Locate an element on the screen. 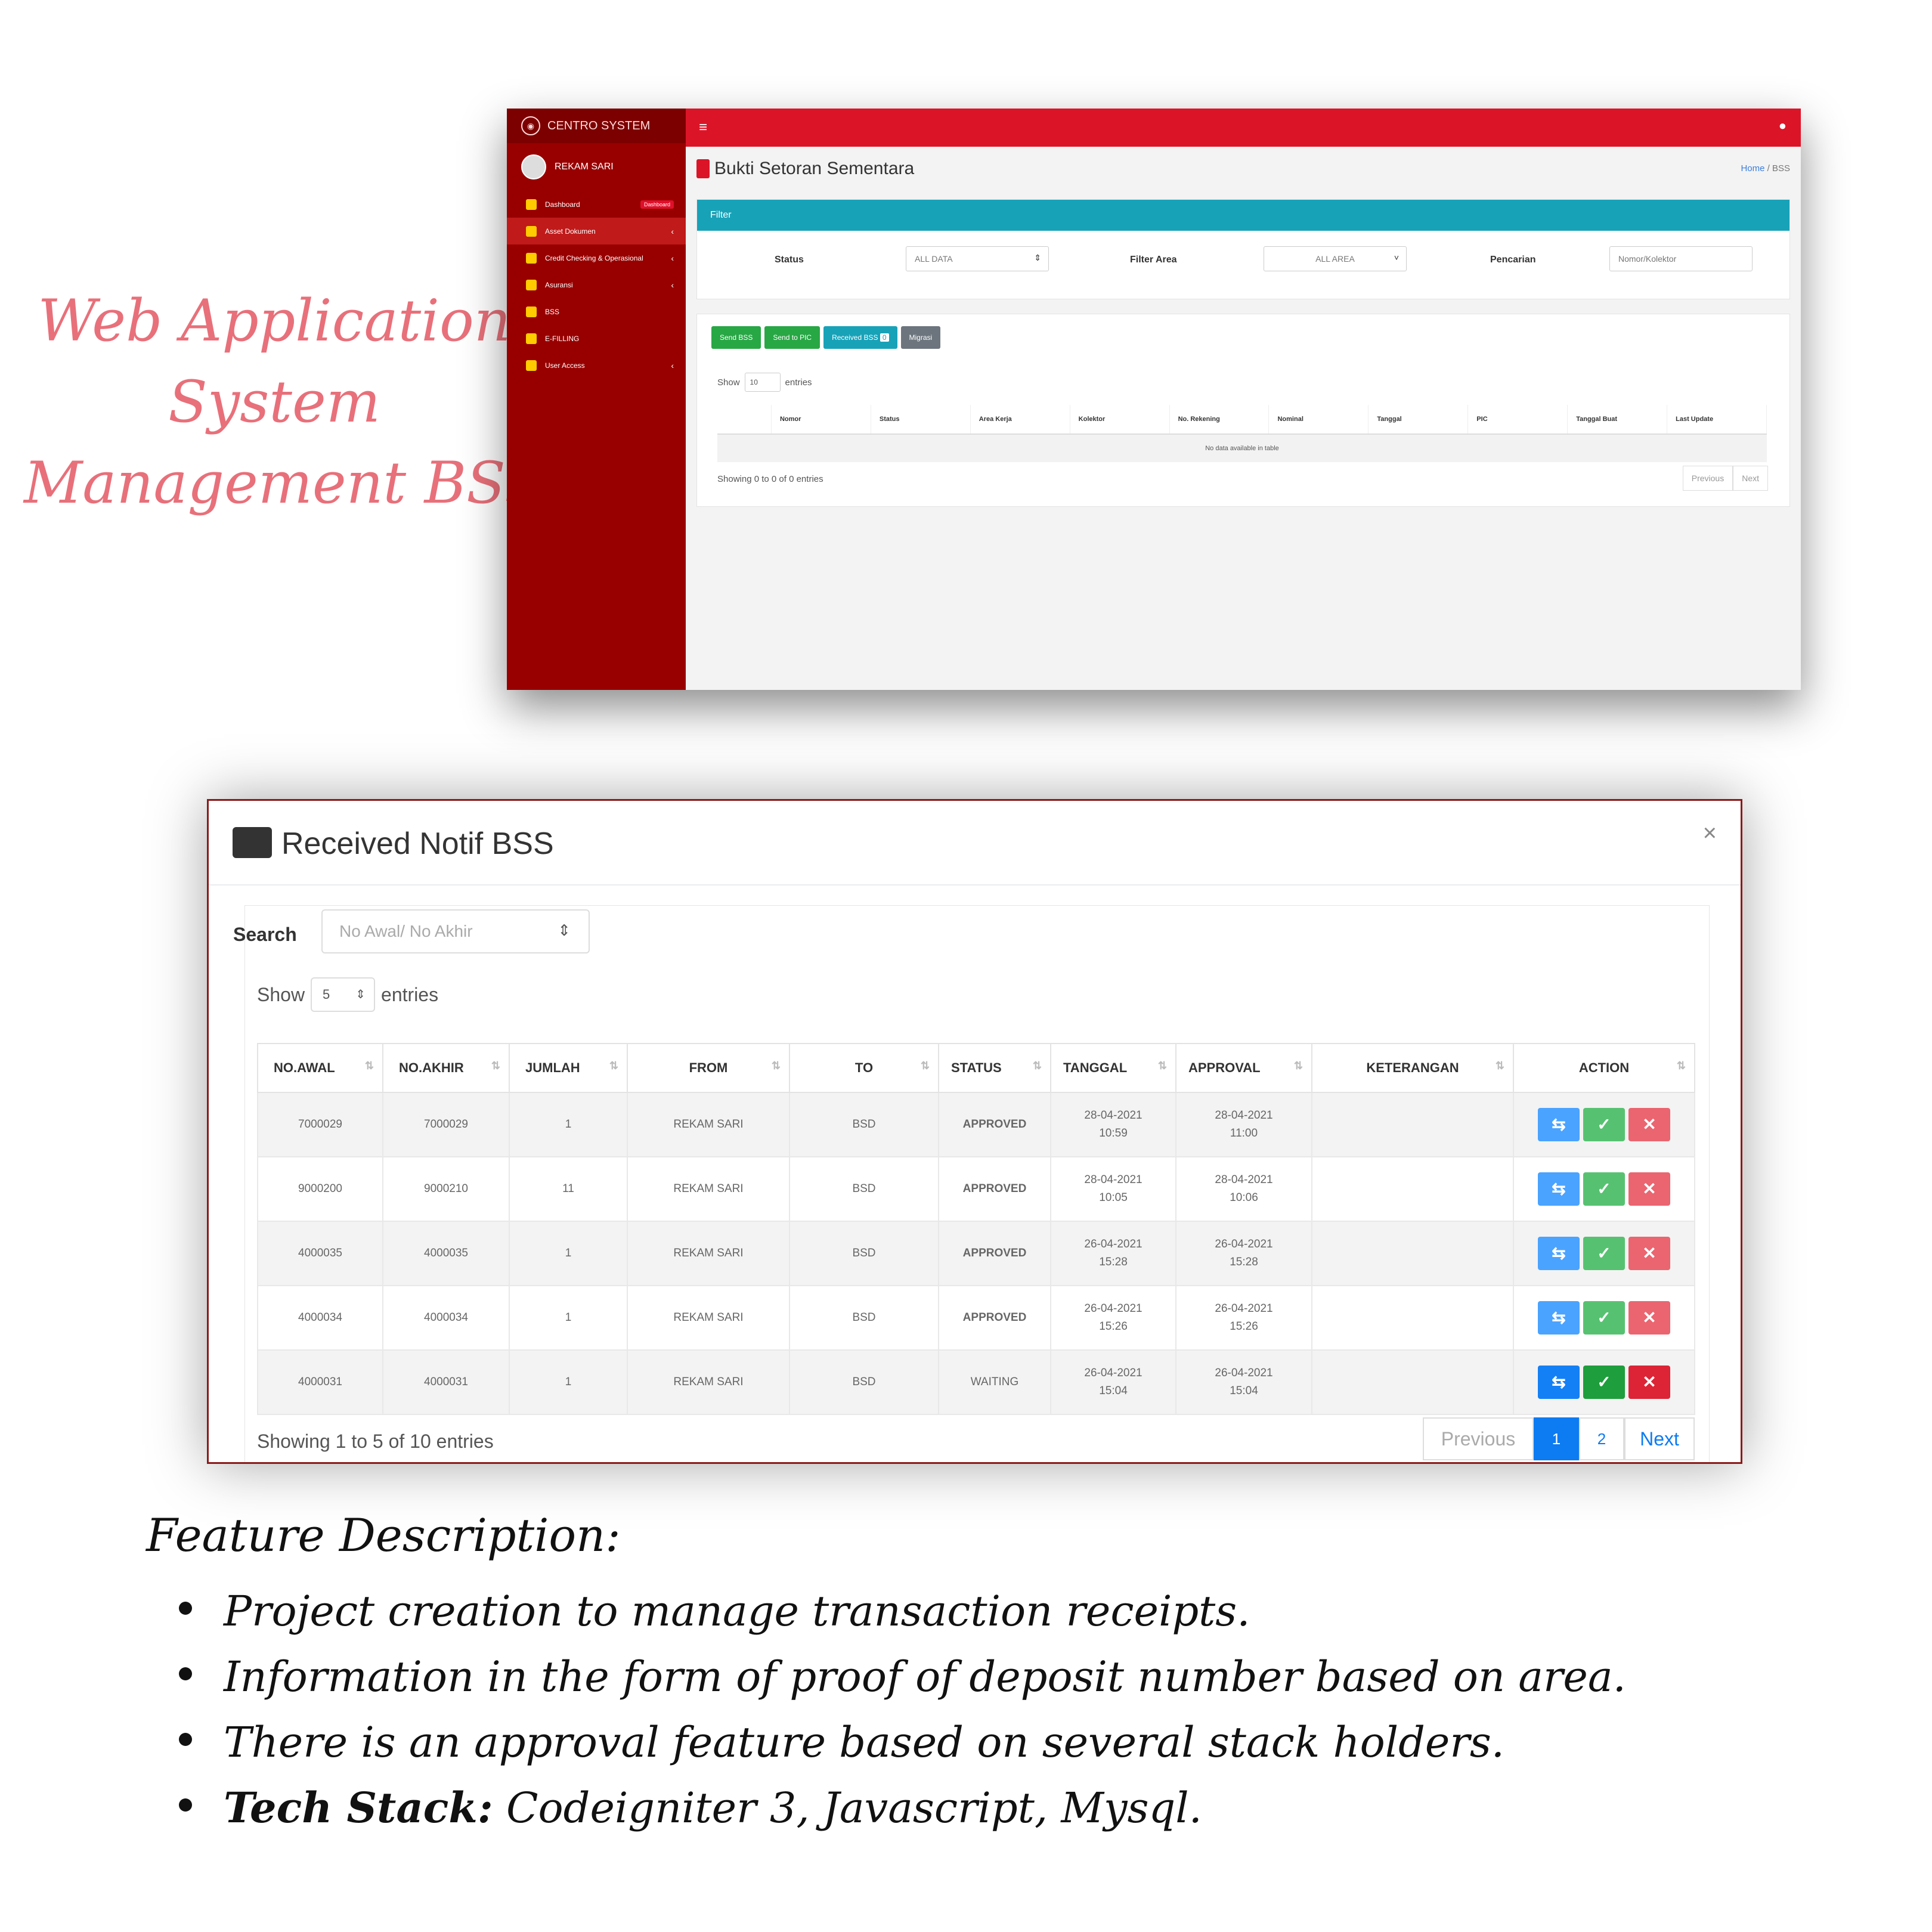 The height and width of the screenshot is (1932, 1932). migrasi-label: Migrasi is located at coordinates (921, 338).